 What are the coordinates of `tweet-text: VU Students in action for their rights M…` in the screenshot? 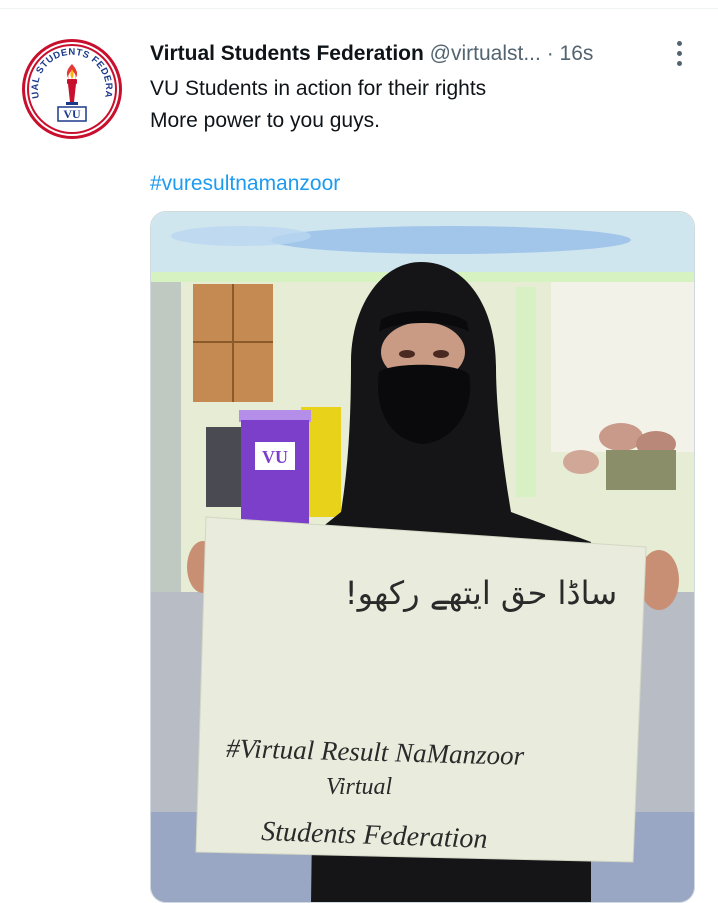 It's located at (420, 105).